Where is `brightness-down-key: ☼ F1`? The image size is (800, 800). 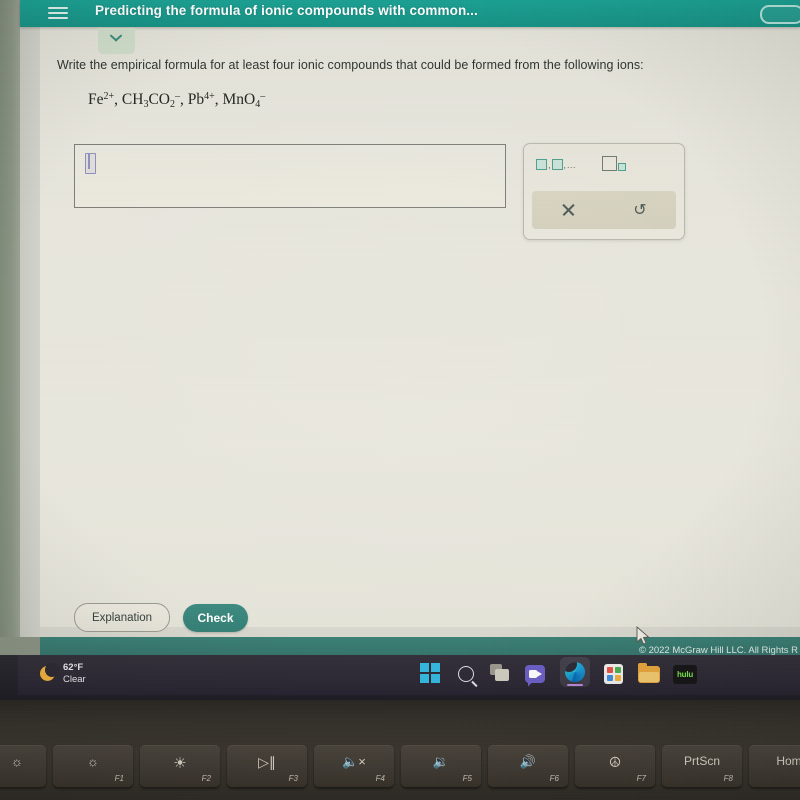
brightness-down-key: ☼ F1 is located at coordinates (93, 766).